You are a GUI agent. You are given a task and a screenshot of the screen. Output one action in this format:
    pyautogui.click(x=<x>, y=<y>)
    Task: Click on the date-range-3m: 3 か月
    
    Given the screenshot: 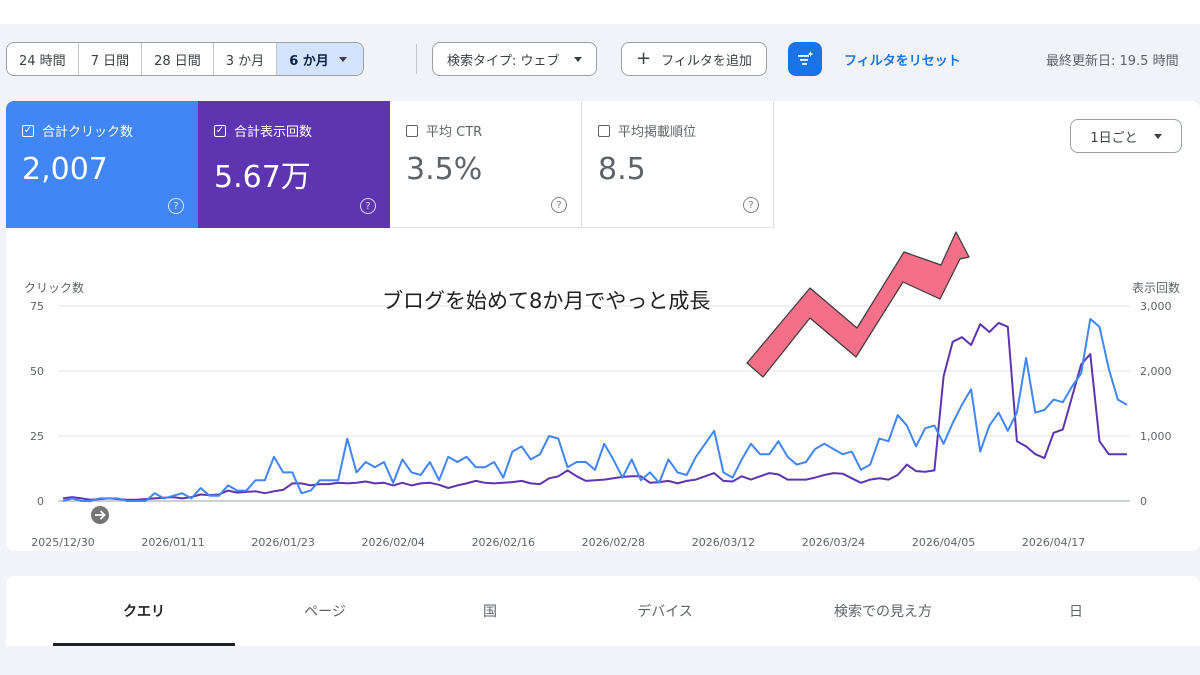 What is the action you would take?
    pyautogui.click(x=245, y=59)
    